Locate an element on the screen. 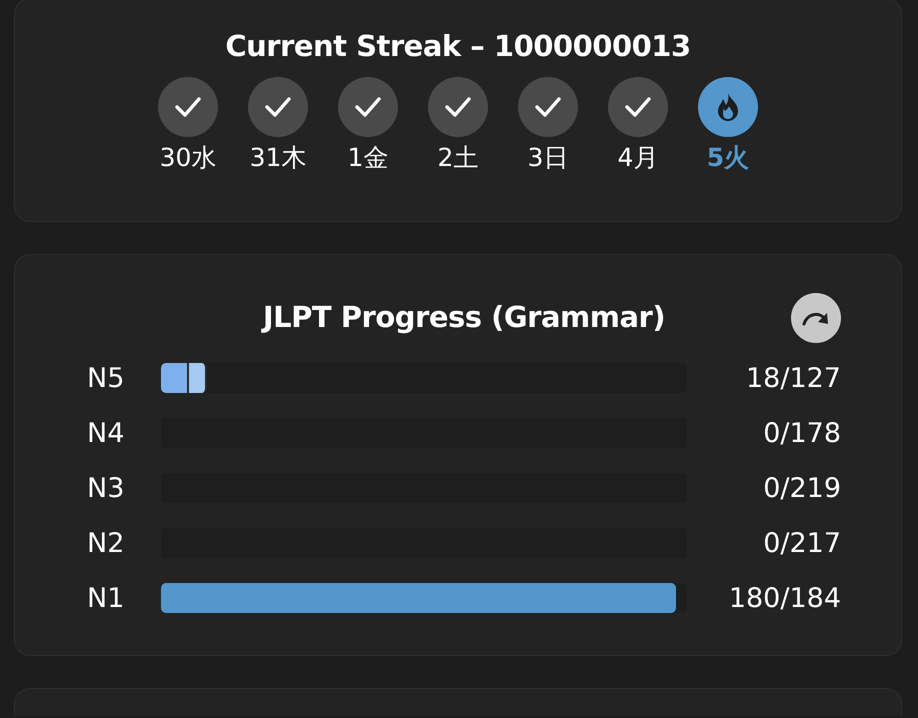 The height and width of the screenshot is (718, 918). redo-button is located at coordinates (816, 318).